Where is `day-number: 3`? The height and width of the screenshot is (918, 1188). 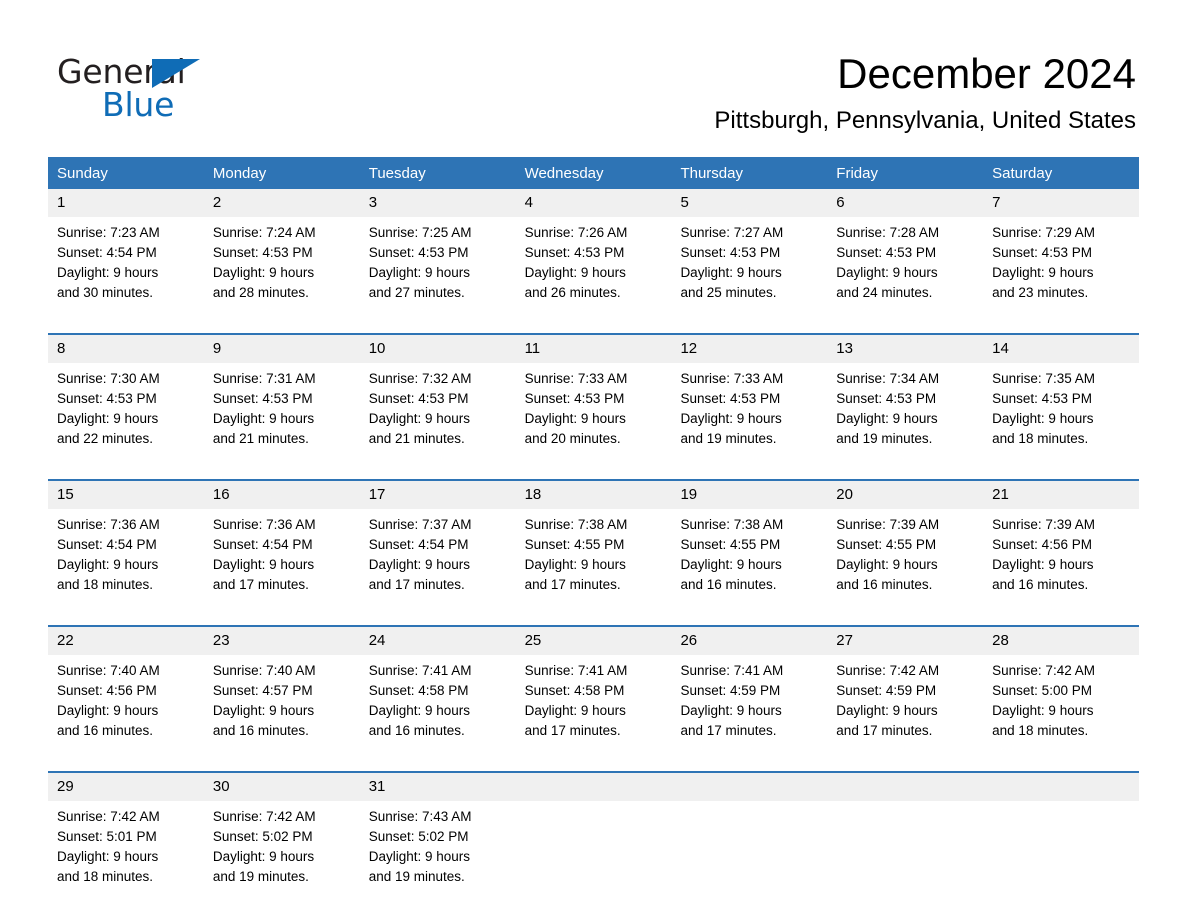 day-number: 3 is located at coordinates (437, 203).